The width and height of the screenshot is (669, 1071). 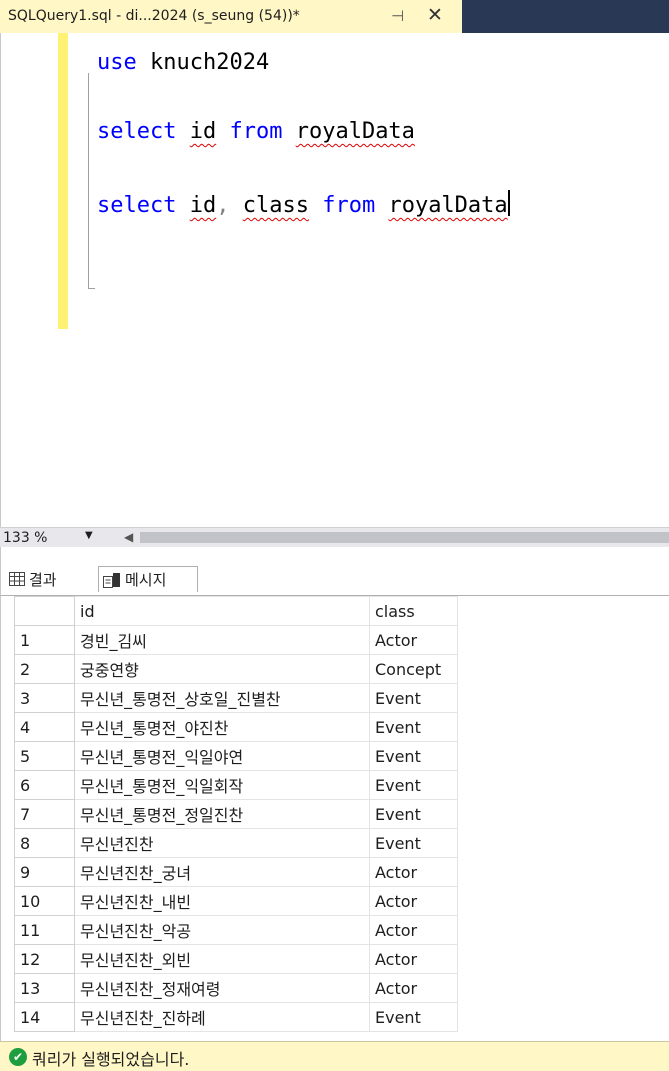 I want to click on table-row: 3 무신년_통명전_상호일_진별찬 Event, so click(x=236, y=698).